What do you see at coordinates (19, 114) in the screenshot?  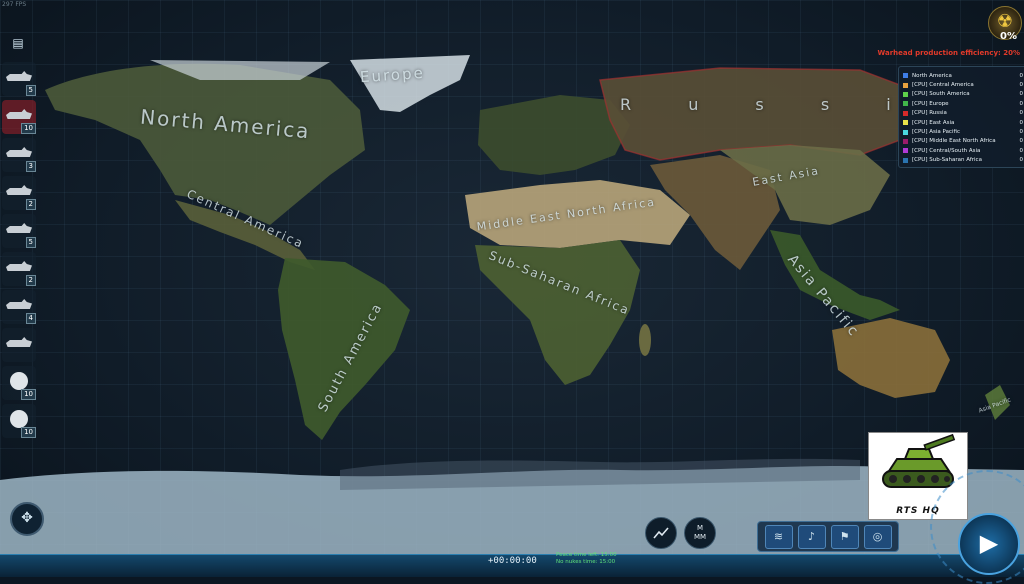 I see `bomber-aircraft-icon` at bounding box center [19, 114].